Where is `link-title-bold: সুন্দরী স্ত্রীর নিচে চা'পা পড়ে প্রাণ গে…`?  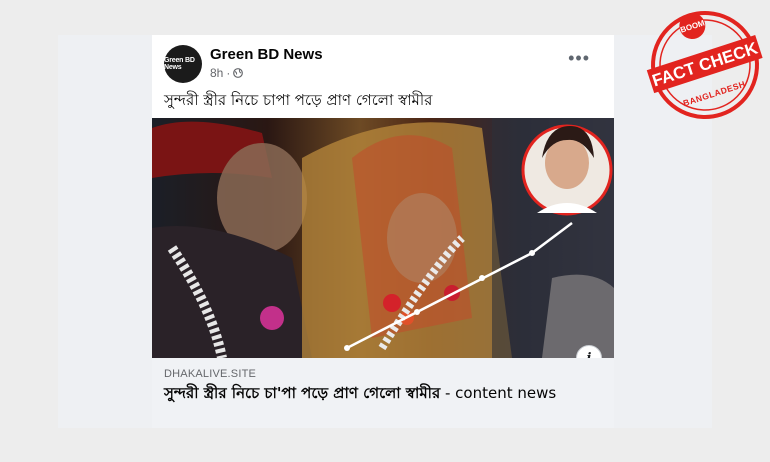
link-title-bold: সুন্দরী স্ত্রীর নিচে চা'পা পড়ে প্রাণ গে… is located at coordinates (302, 393).